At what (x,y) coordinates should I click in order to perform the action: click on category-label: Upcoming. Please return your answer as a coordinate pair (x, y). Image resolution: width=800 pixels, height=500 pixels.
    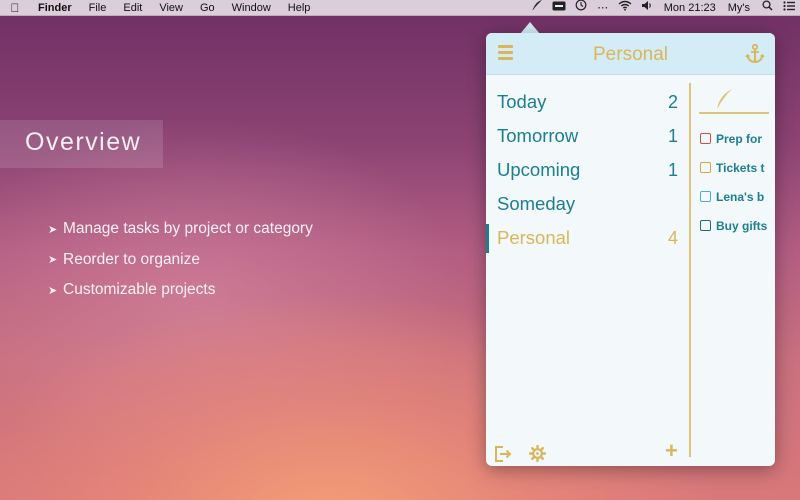
    Looking at the image, I should click on (539, 169).